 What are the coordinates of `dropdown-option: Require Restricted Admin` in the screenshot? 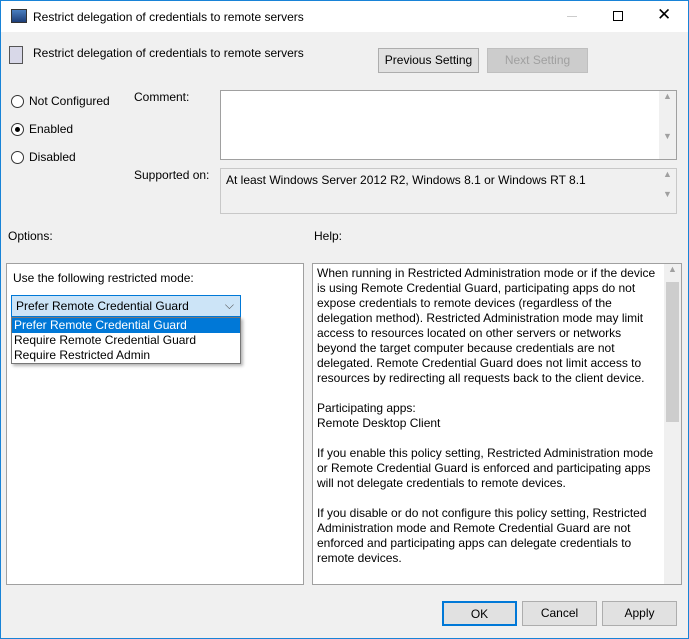 It's located at (126, 355).